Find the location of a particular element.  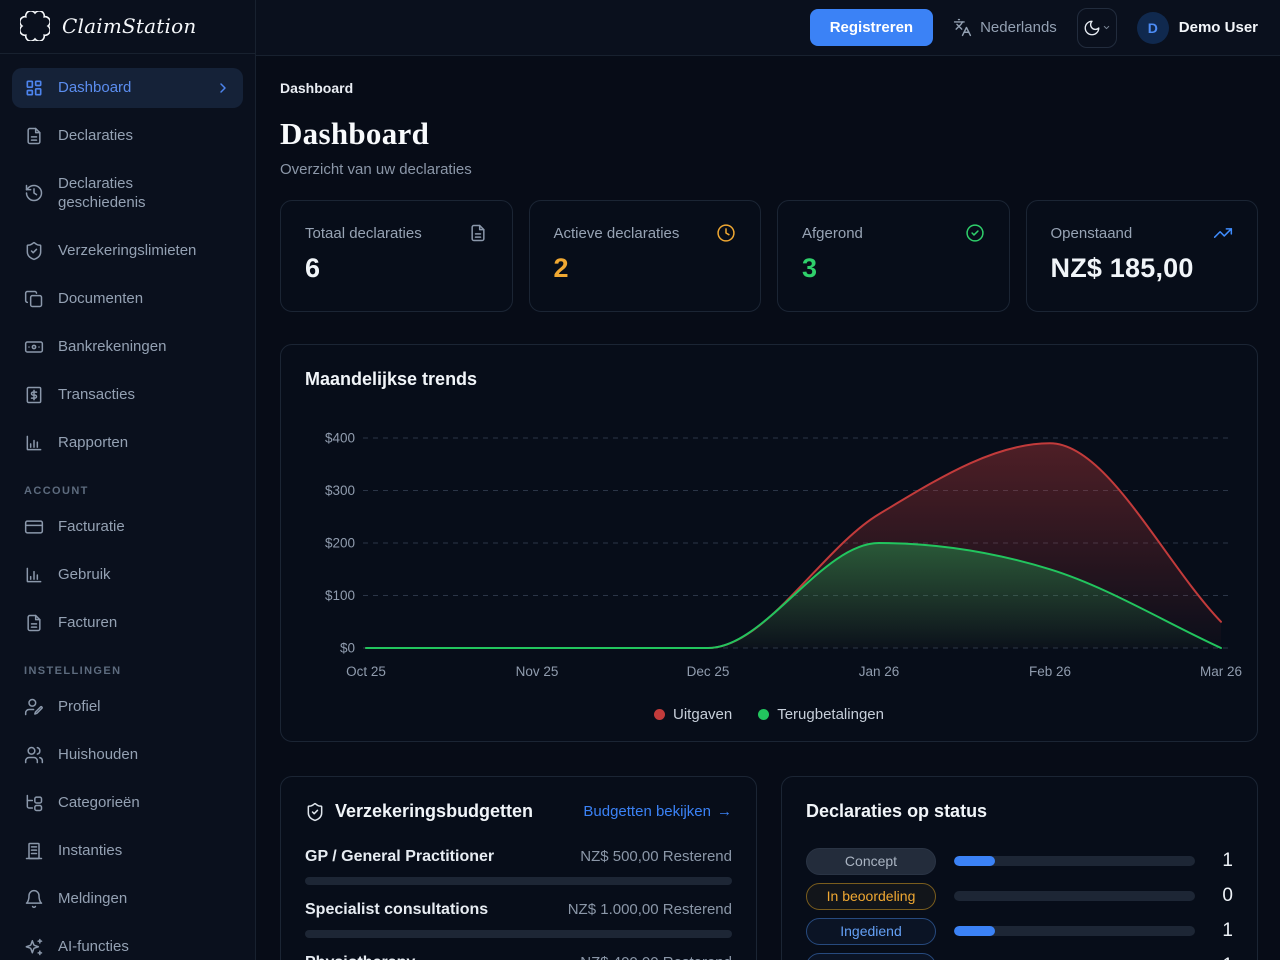

user-name: Demo User is located at coordinates (1218, 27).